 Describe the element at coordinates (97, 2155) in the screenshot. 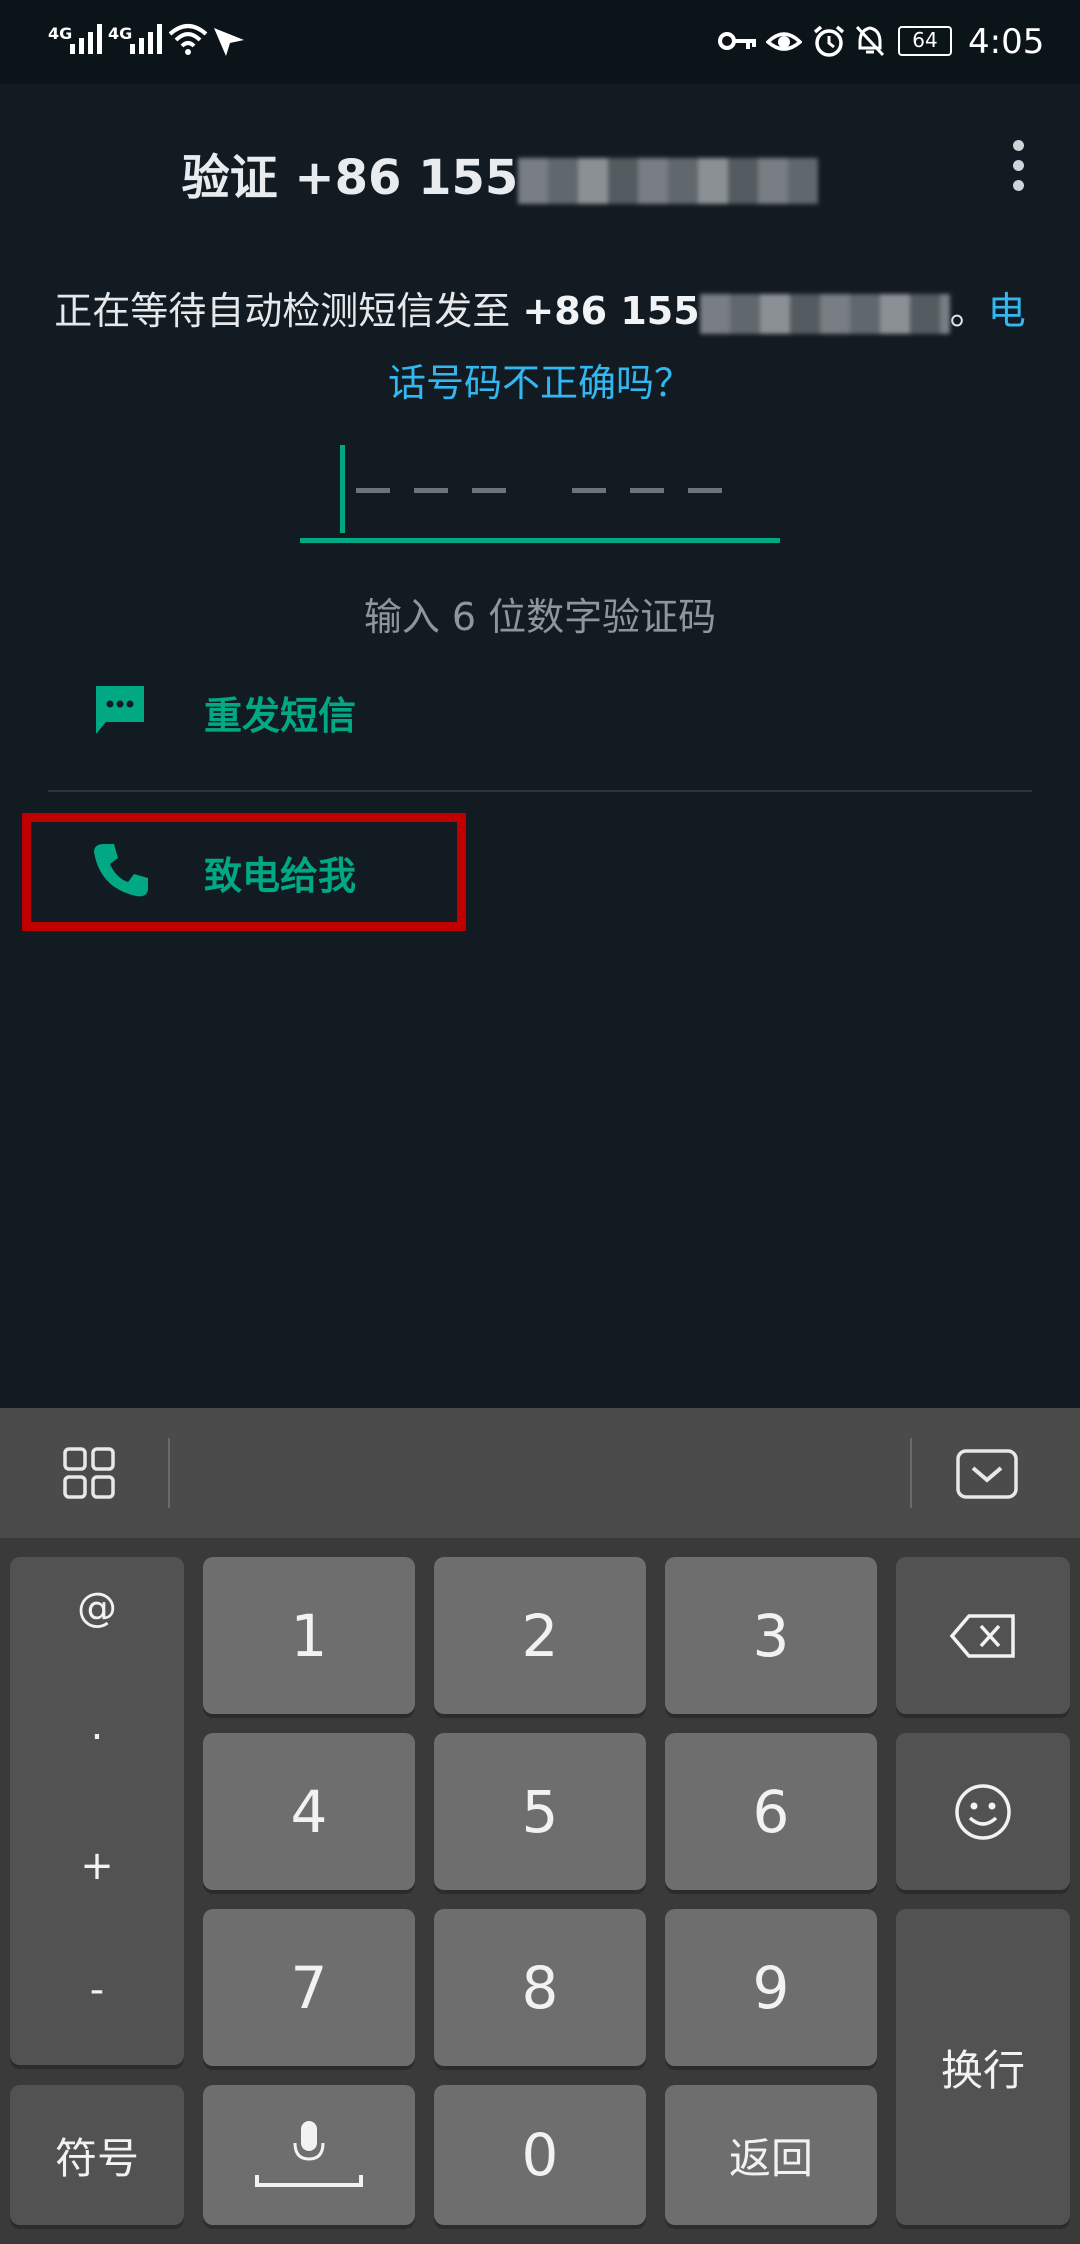

I see `symbols-key: 符号` at that location.